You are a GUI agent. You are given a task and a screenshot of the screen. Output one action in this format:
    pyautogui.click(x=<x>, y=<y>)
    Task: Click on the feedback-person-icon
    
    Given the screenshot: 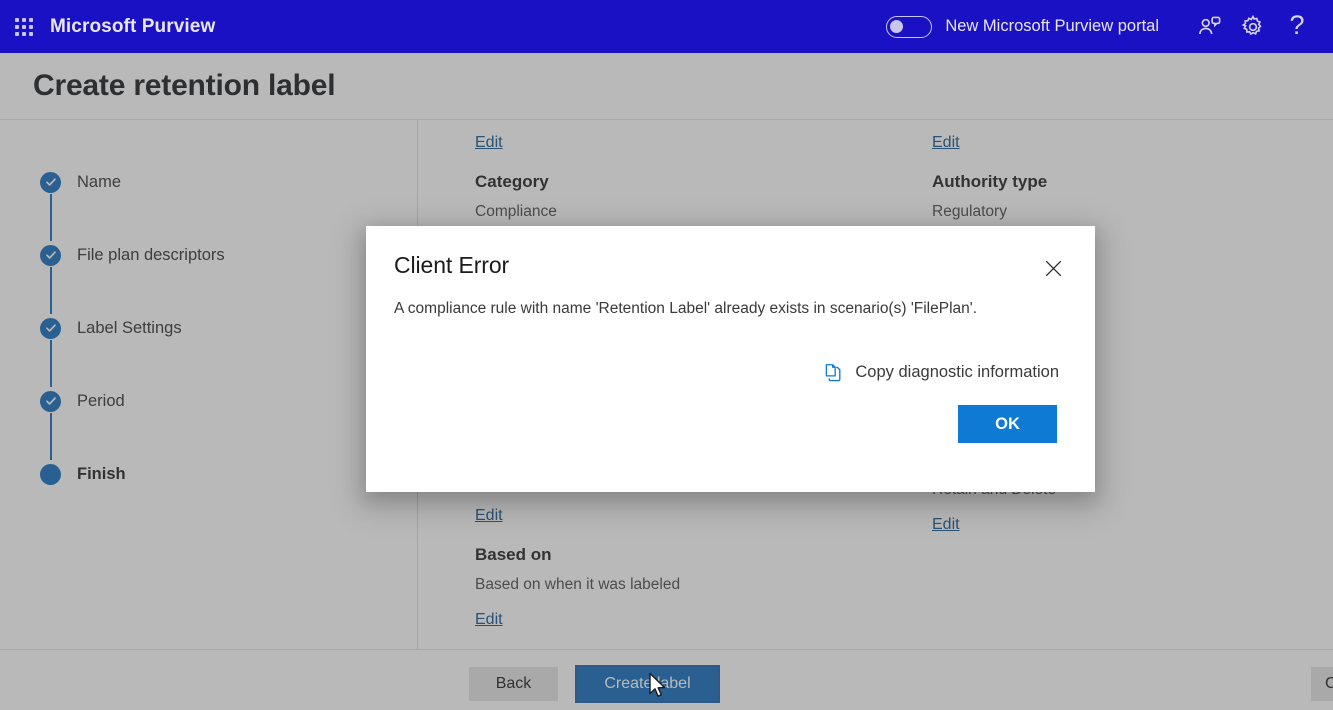 What is the action you would take?
    pyautogui.click(x=1210, y=25)
    